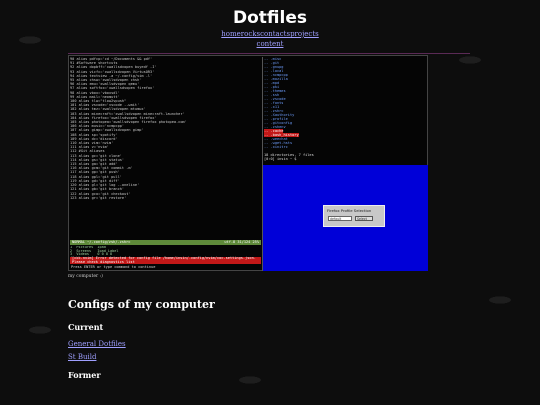 This screenshot has height=405, width=540. I want to click on secondary-nav: content, so click(270, 44).